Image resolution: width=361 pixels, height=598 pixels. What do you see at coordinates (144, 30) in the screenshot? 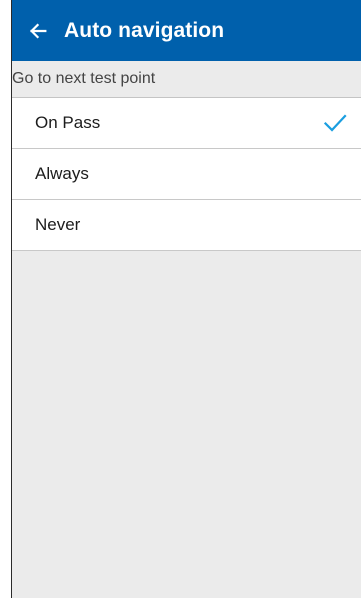
I see `page-title: Auto navigation` at bounding box center [144, 30].